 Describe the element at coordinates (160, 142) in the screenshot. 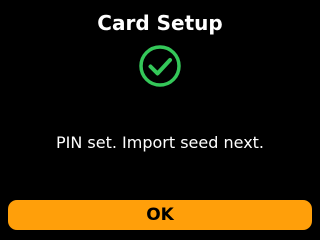

I see `status-message: PIN set. Import seed next.` at that location.